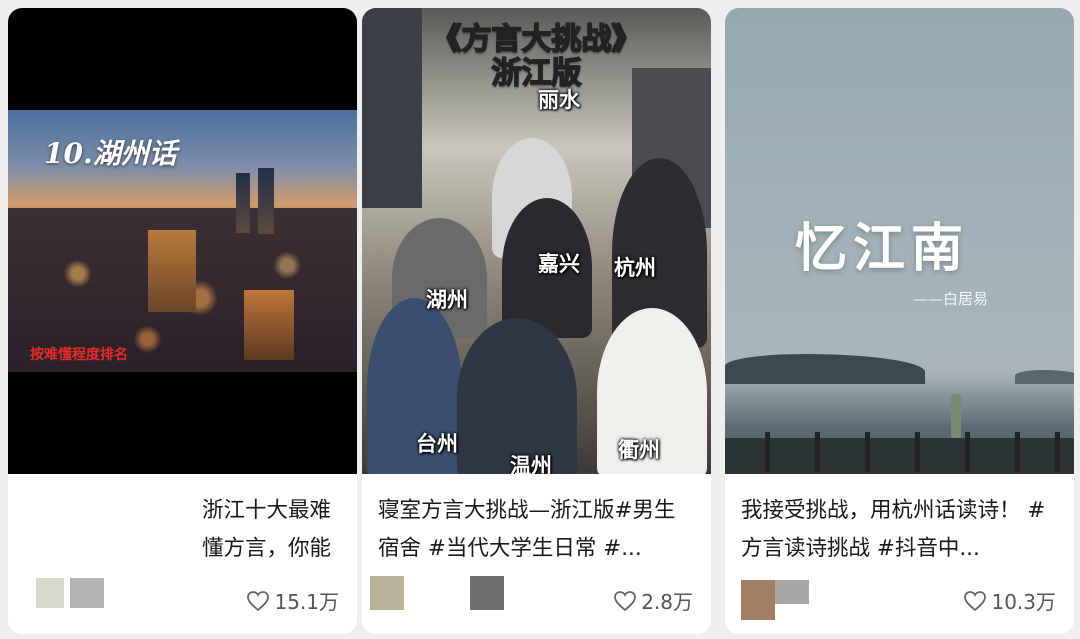 The width and height of the screenshot is (1080, 639). What do you see at coordinates (531, 464) in the screenshot?
I see `label-wenzhou: 温州` at bounding box center [531, 464].